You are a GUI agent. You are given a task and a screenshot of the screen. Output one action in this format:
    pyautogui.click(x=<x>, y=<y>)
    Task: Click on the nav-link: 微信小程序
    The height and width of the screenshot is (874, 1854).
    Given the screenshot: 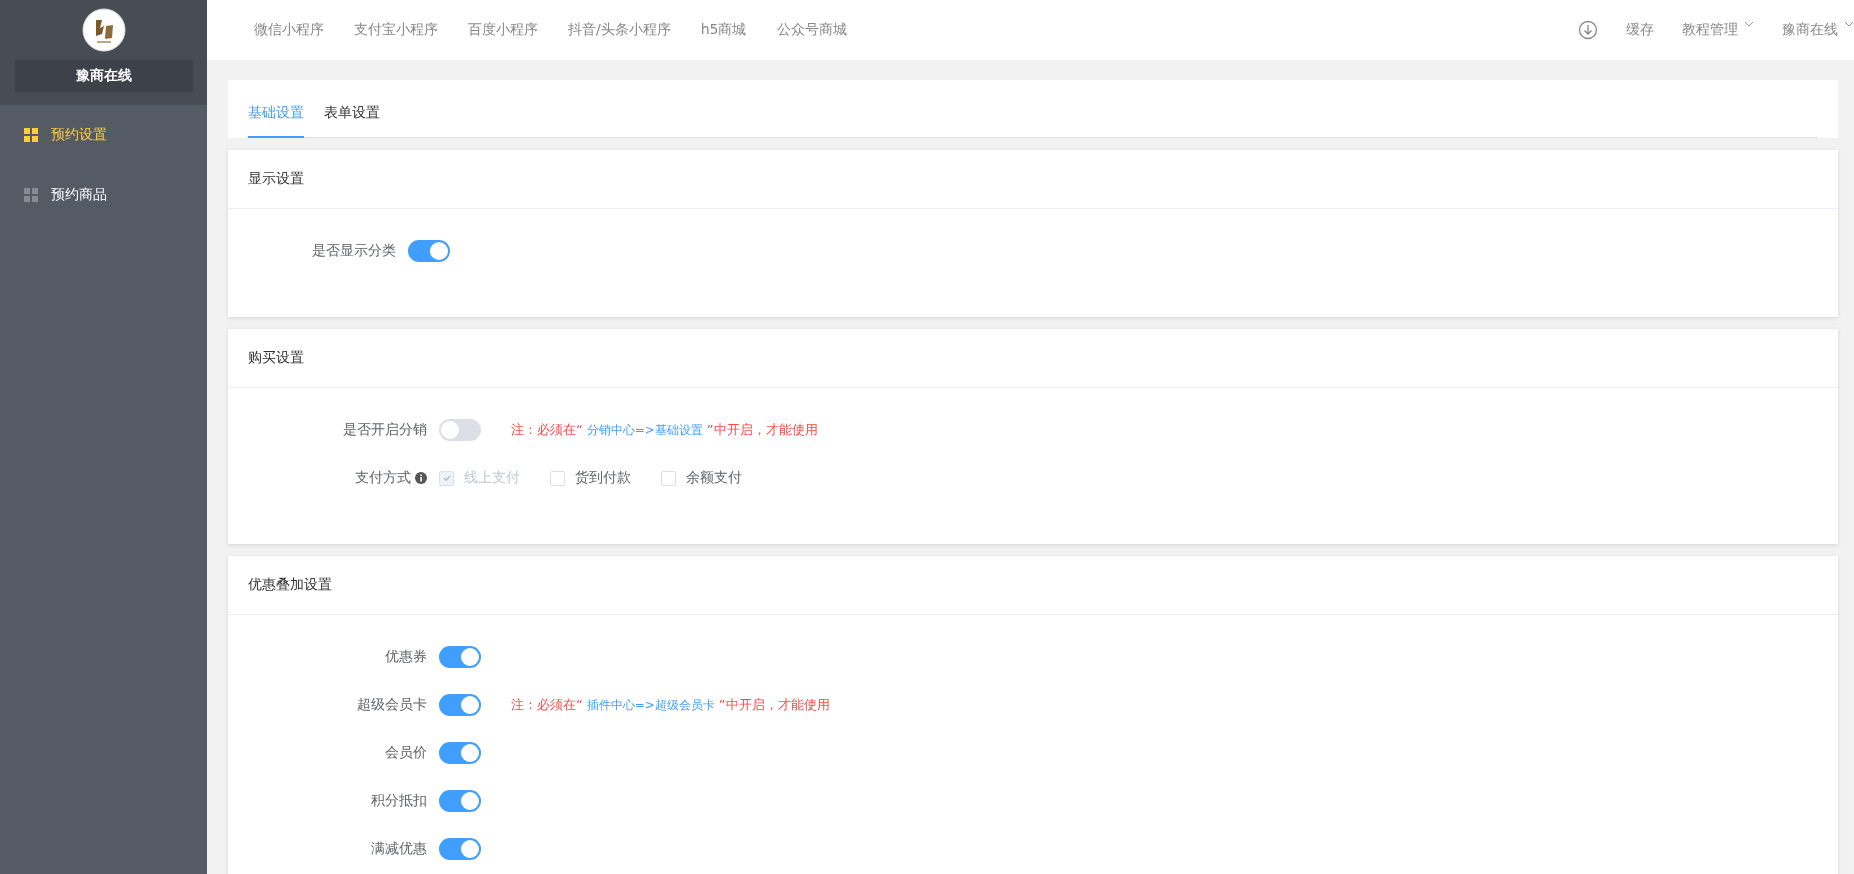 What is the action you would take?
    pyautogui.click(x=289, y=30)
    